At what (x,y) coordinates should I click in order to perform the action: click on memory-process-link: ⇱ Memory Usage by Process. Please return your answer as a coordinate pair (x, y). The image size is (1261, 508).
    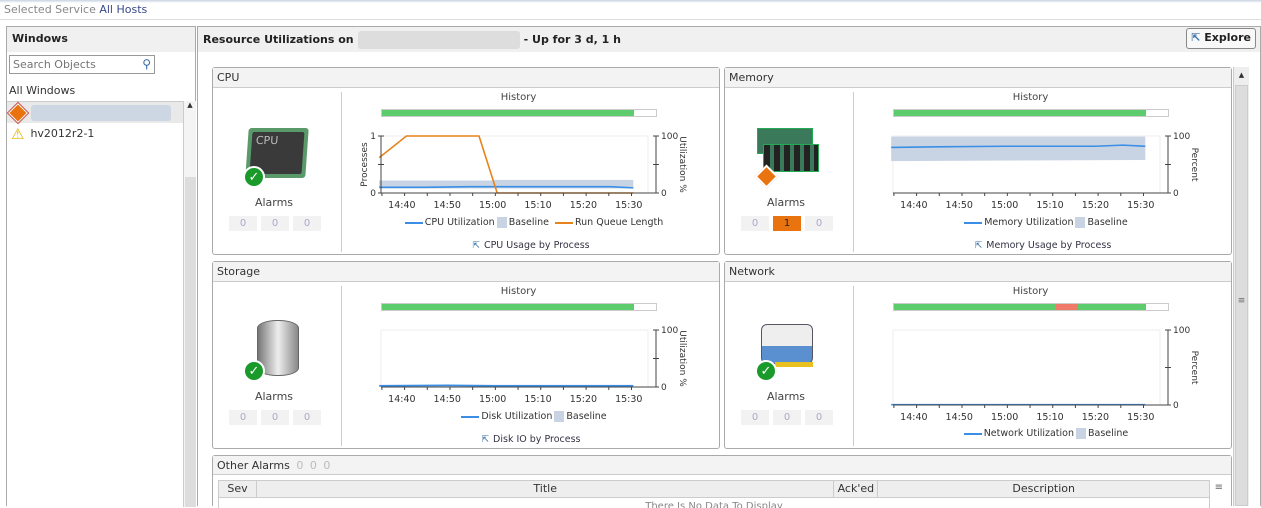
    Looking at the image, I should click on (1043, 245).